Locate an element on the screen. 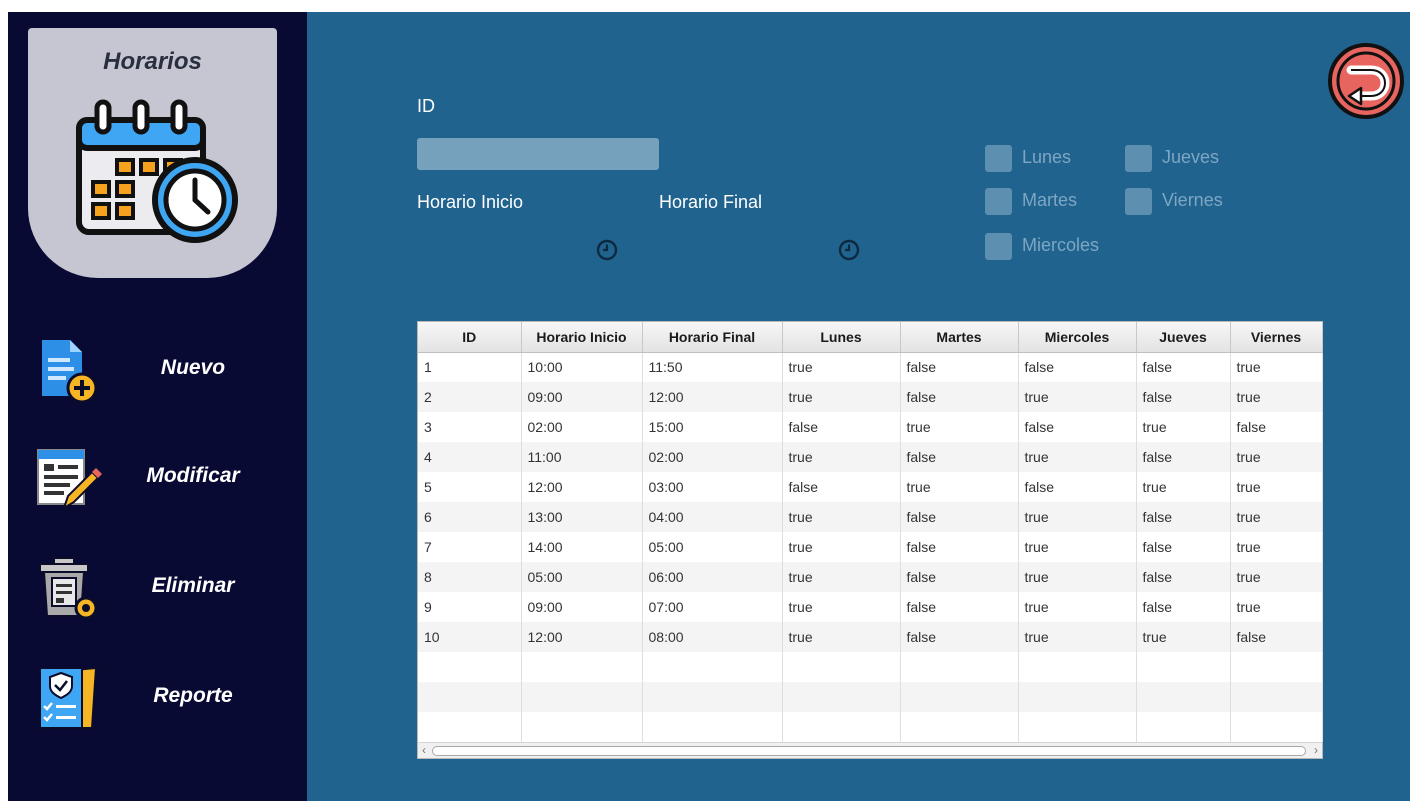 This screenshot has height=801, width=1417. table-cell: 15:00 is located at coordinates (712, 427).